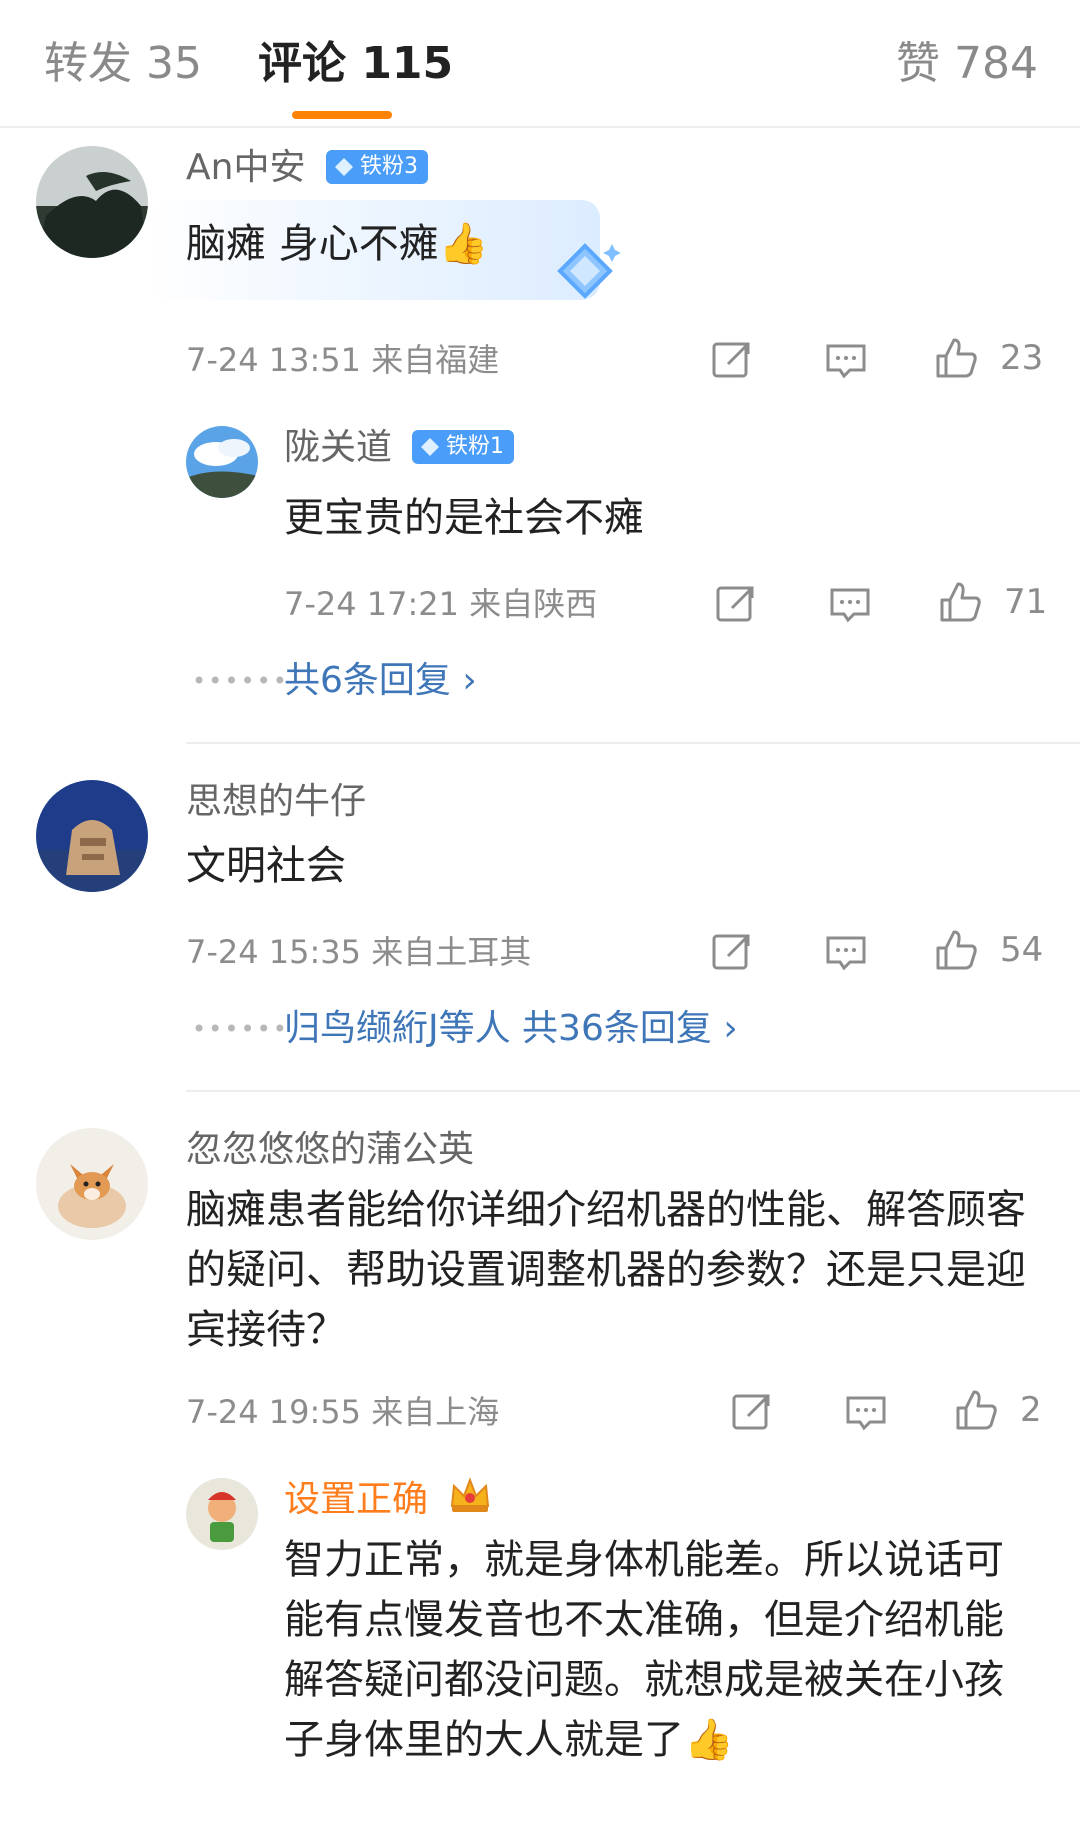  What do you see at coordinates (342, 115) in the screenshot?
I see `active-tab-indicator` at bounding box center [342, 115].